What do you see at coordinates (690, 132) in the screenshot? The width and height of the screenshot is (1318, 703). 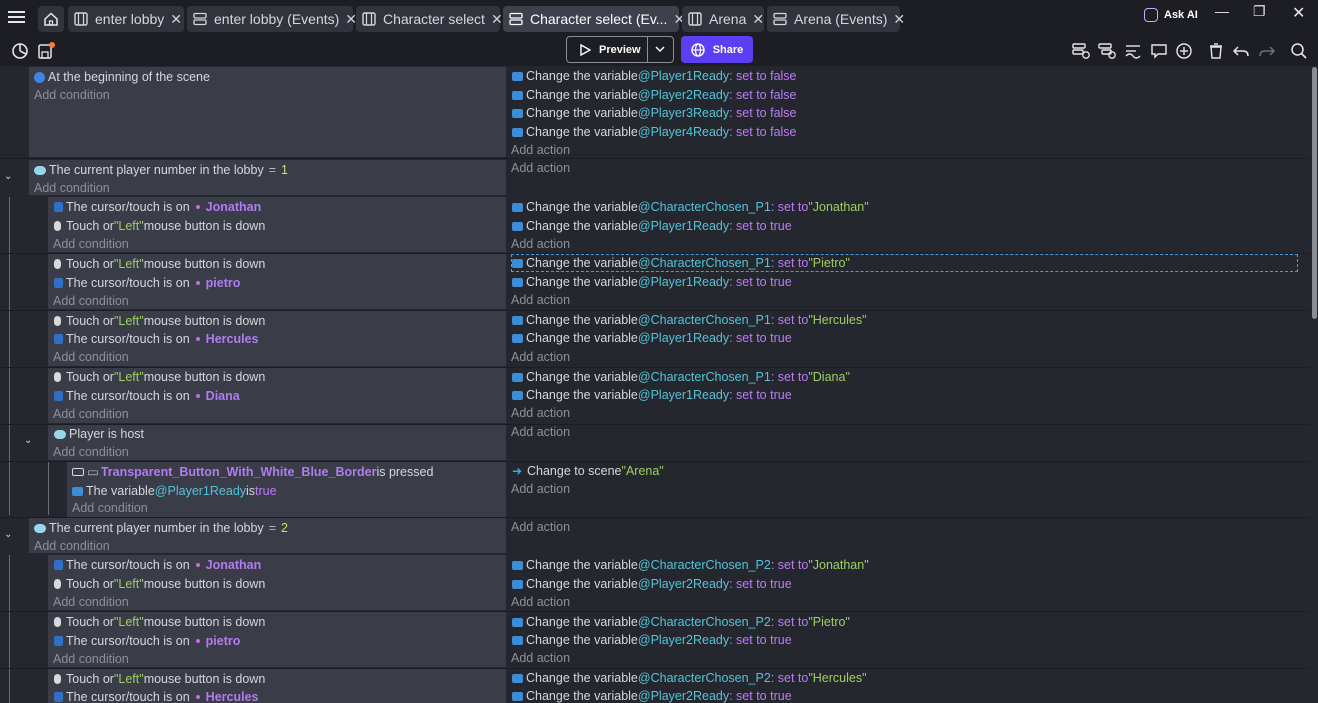 I see `variable-name-text: Player4Ready` at bounding box center [690, 132].